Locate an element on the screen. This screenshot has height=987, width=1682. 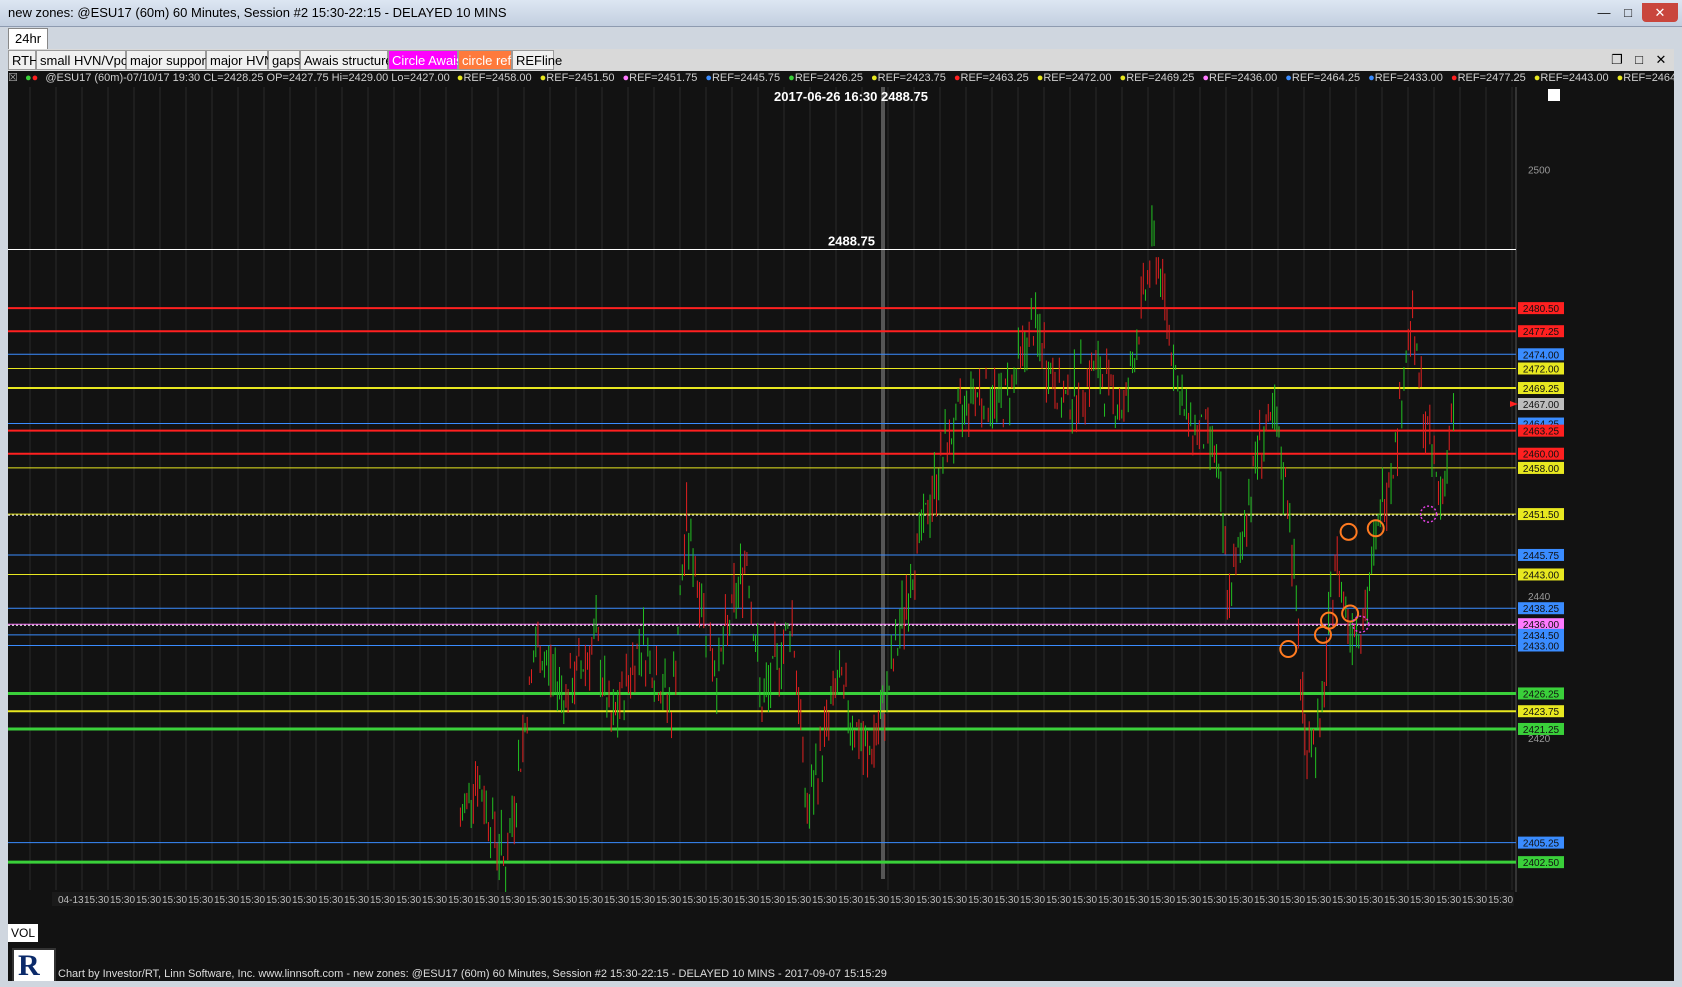
ref-text: REF=2443.00 is located at coordinates (1574, 78).